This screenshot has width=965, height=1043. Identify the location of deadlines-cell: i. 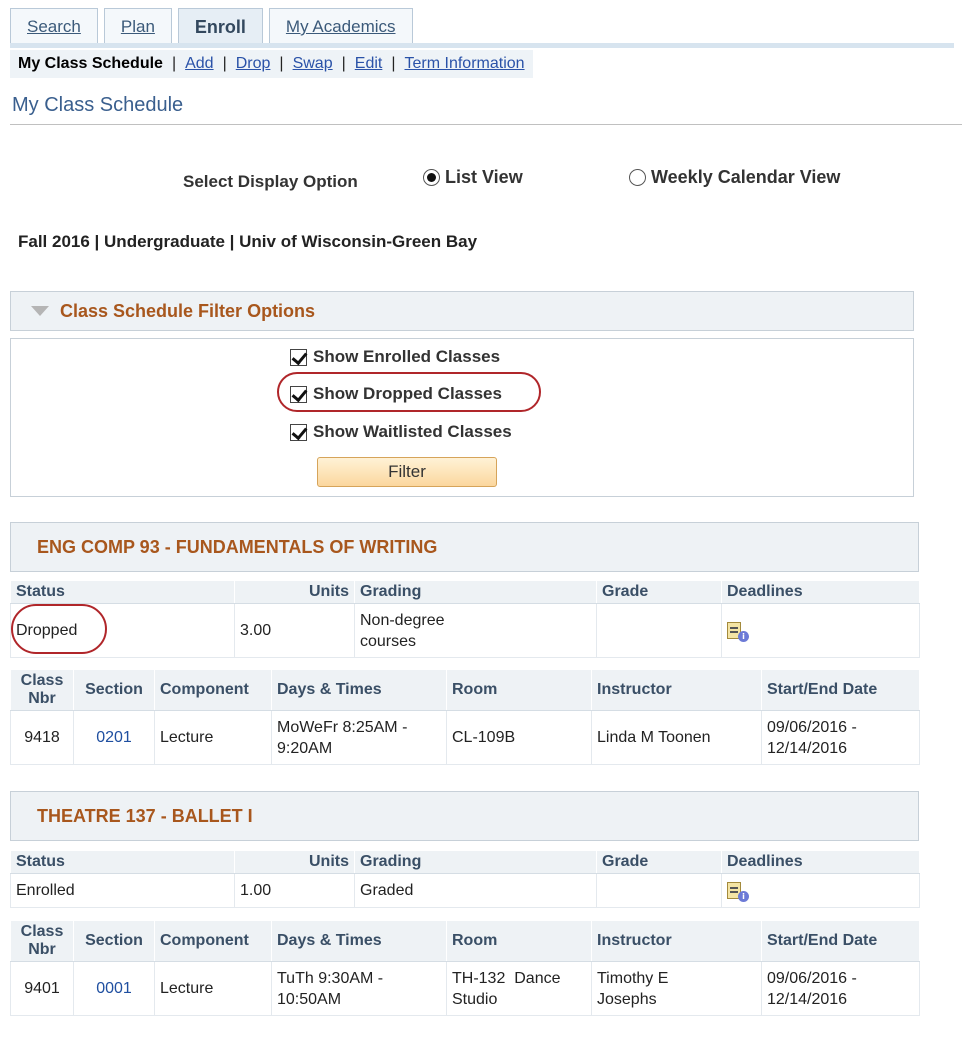
(820, 890).